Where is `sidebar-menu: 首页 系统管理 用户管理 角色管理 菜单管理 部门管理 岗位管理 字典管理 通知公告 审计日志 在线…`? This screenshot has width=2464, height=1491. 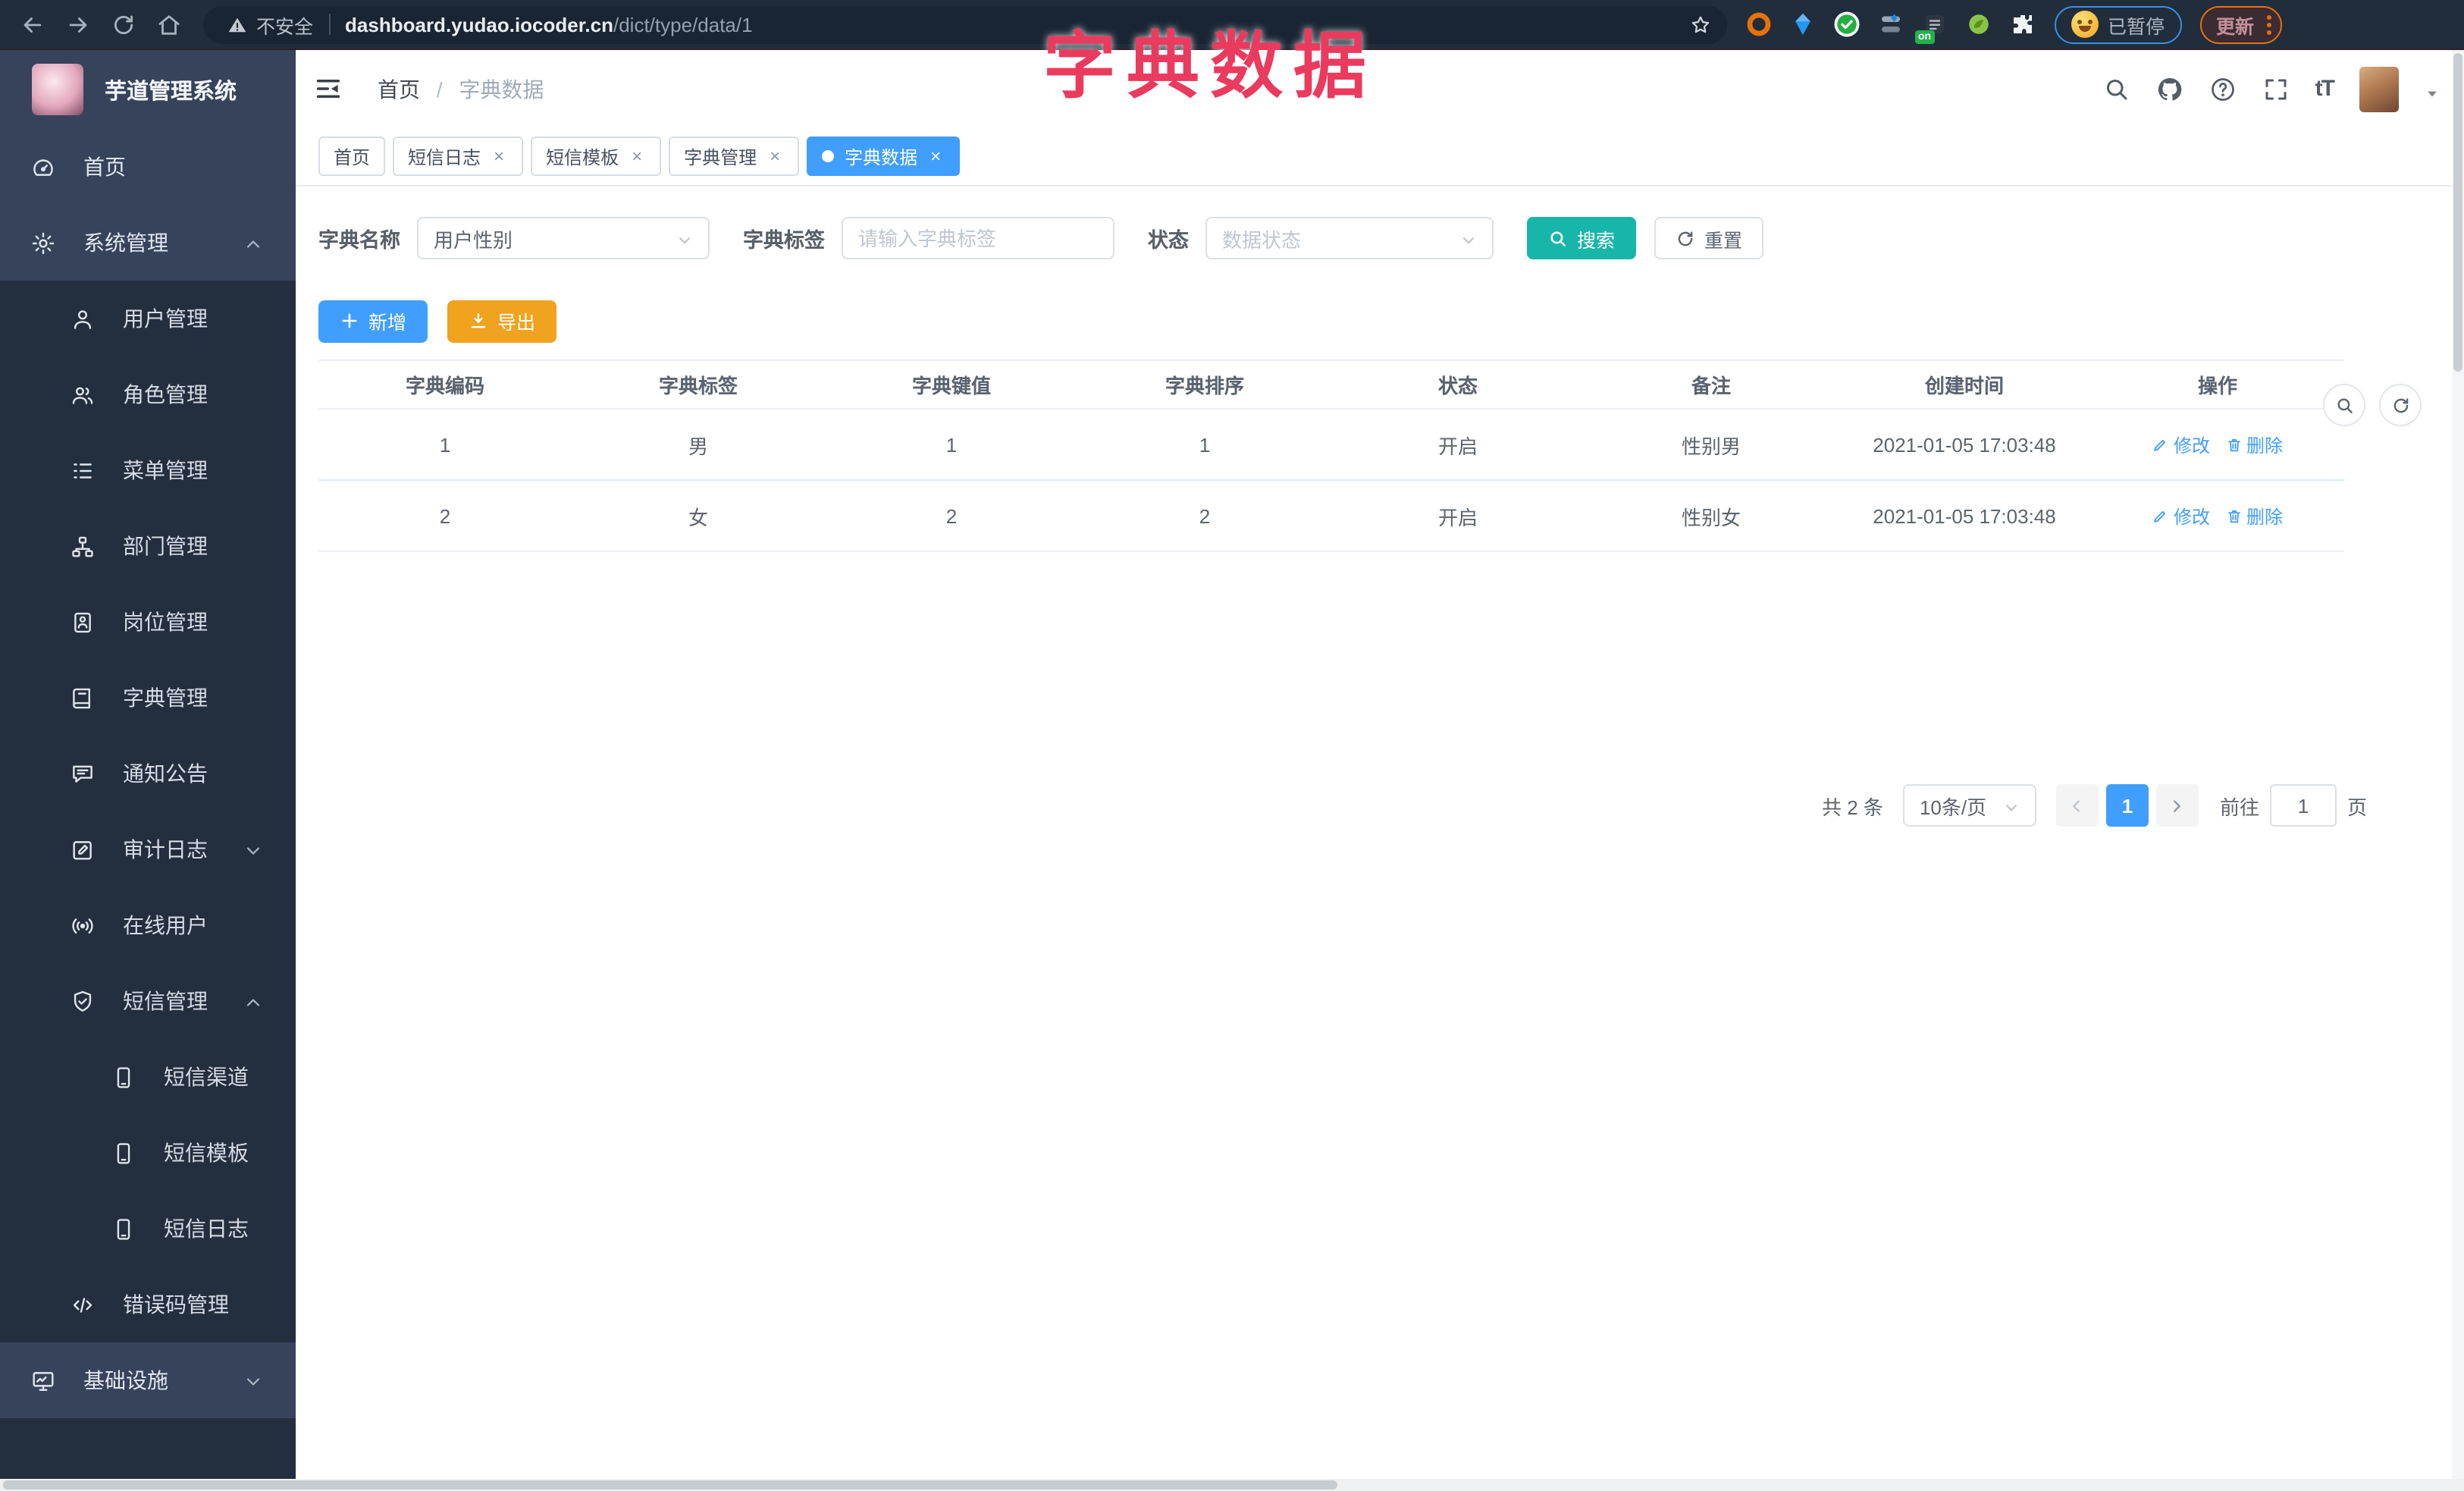 sidebar-menu: 首页 系统管理 用户管理 角色管理 菜单管理 部门管理 岗位管理 字典管理 通知公告 审计日志 在线… is located at coordinates (148, 773).